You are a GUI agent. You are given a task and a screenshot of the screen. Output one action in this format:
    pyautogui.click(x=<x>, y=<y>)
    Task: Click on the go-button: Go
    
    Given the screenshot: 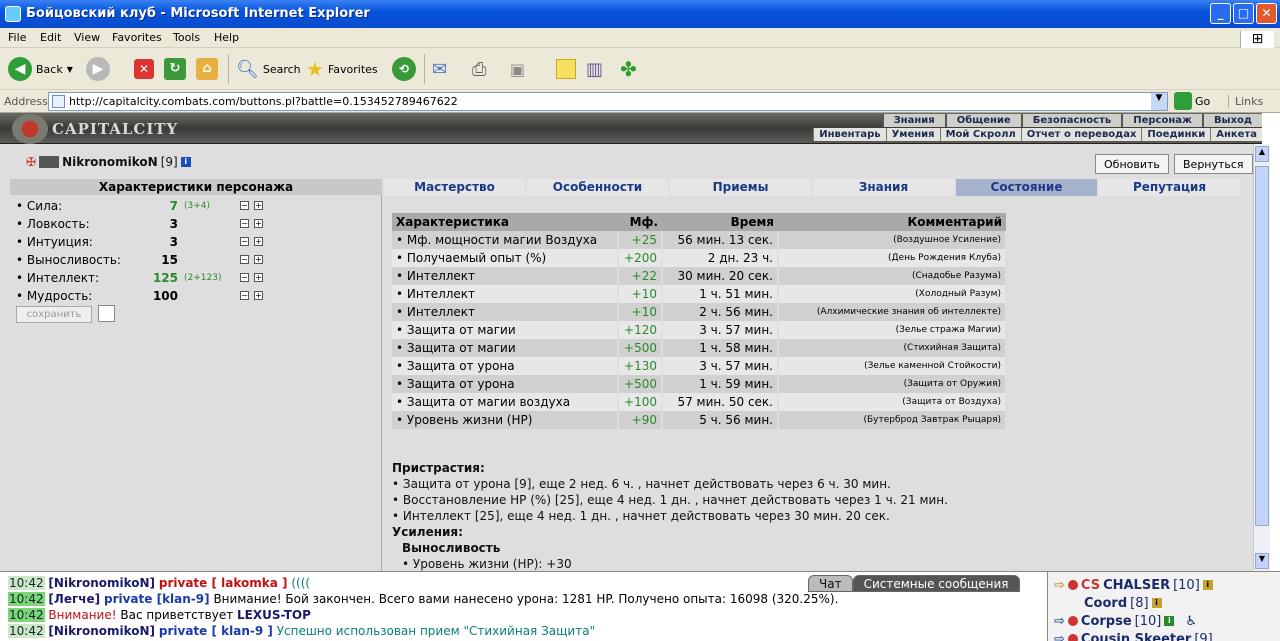 What is the action you would take?
    pyautogui.click(x=1192, y=101)
    